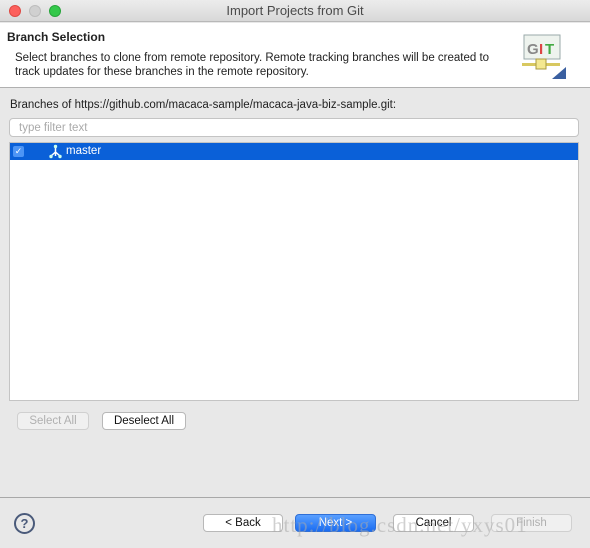 The width and height of the screenshot is (590, 548). Describe the element at coordinates (15, 11) in the screenshot. I see `close-window-button` at that location.